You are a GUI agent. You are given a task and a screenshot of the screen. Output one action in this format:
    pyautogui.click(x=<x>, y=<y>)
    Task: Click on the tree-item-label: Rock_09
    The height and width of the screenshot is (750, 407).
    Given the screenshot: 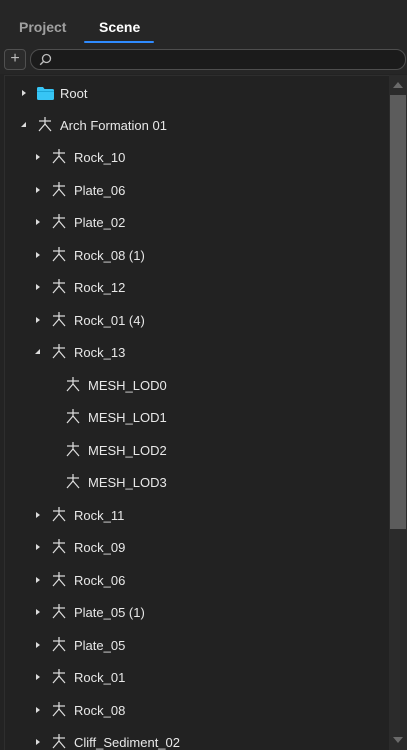 What is the action you would take?
    pyautogui.click(x=100, y=547)
    